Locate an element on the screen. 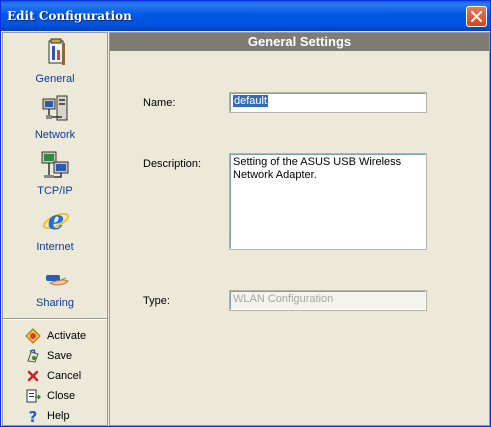 This screenshot has width=491, height=427. type-value: WLAN Configuration is located at coordinates (283, 299).